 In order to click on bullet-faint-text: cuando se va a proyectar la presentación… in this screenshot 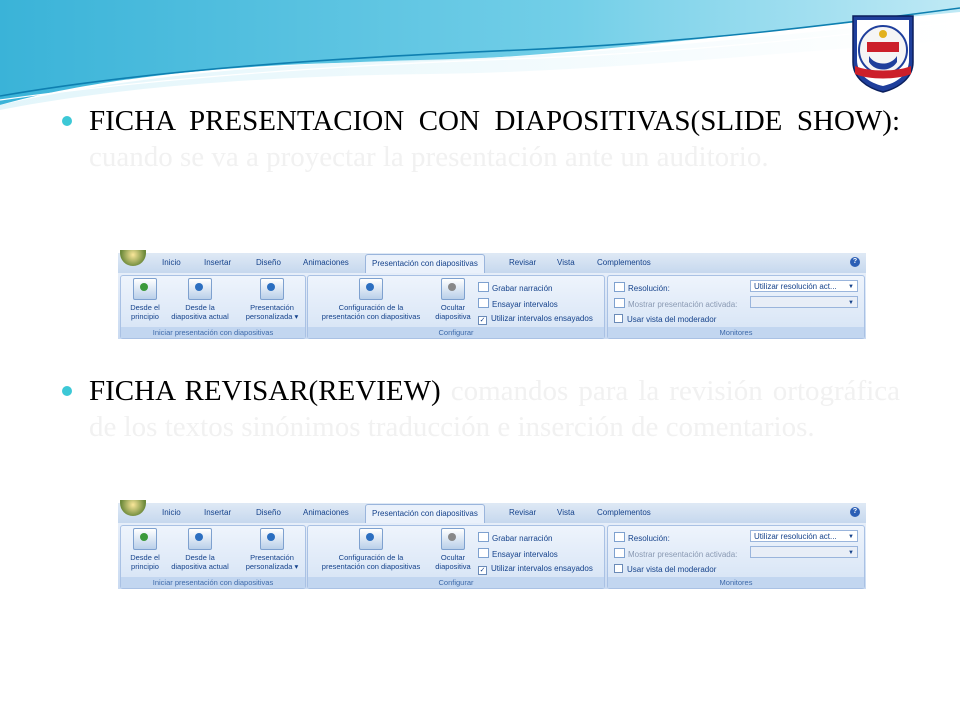, I will do `click(429, 157)`.